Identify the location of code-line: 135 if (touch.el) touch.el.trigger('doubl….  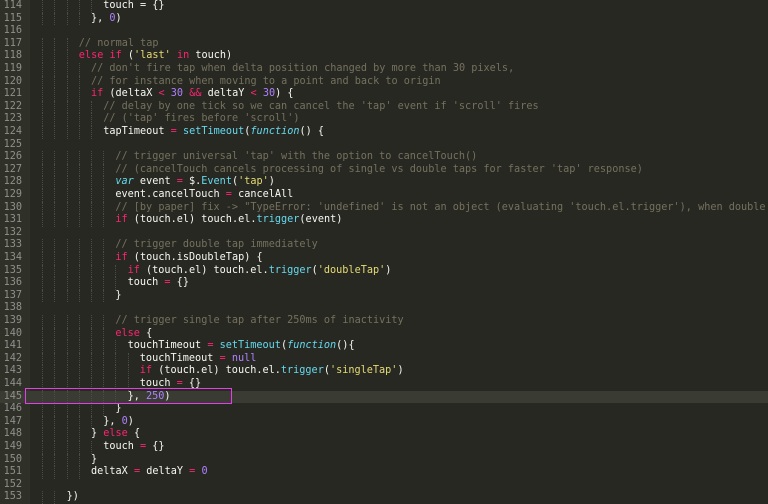
(384, 271).